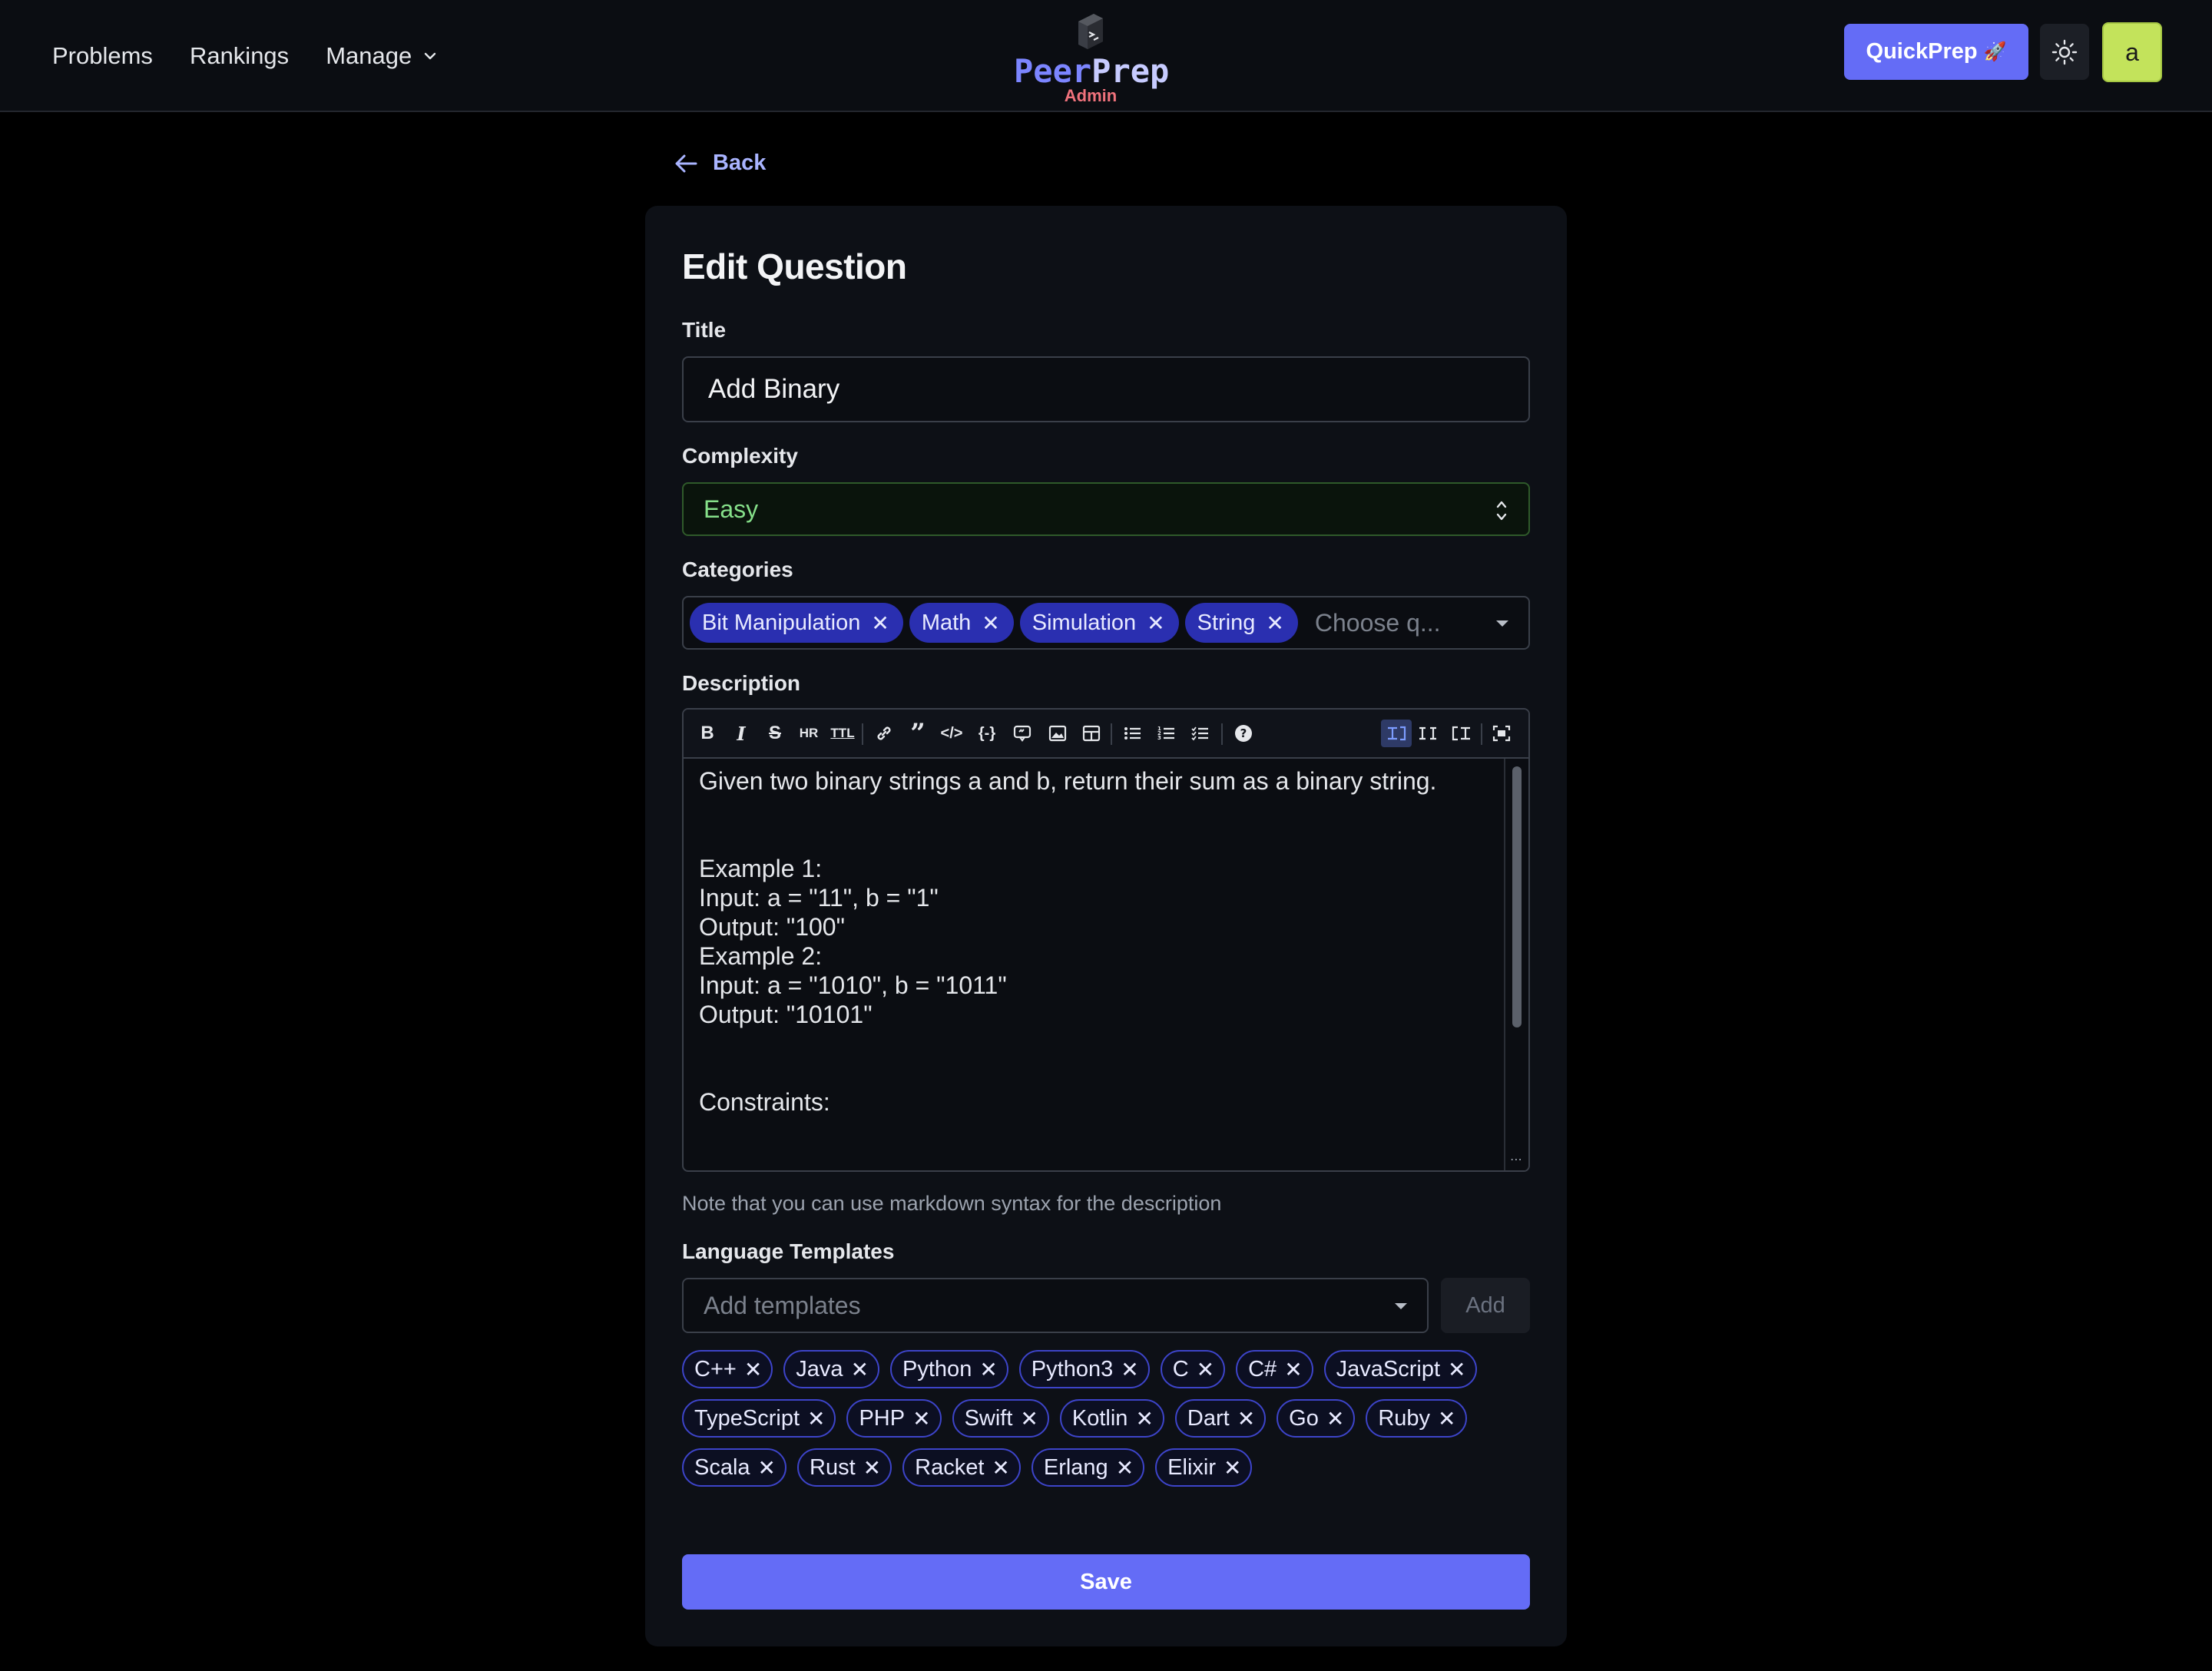  I want to click on hr-icon: HR, so click(808, 733).